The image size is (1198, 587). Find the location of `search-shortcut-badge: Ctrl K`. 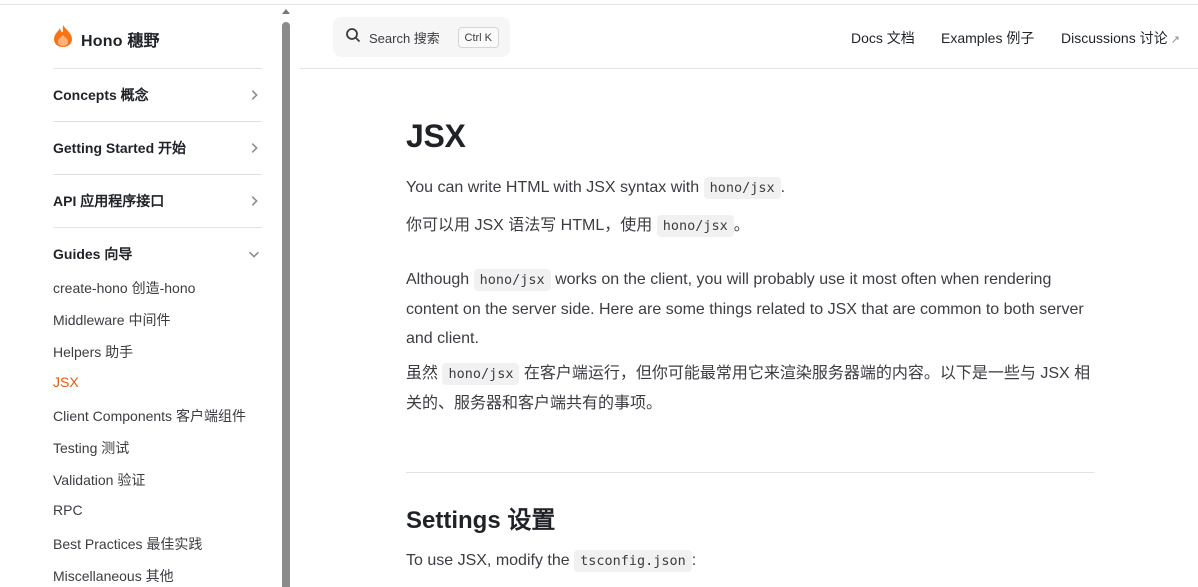

search-shortcut-badge: Ctrl K is located at coordinates (478, 37).